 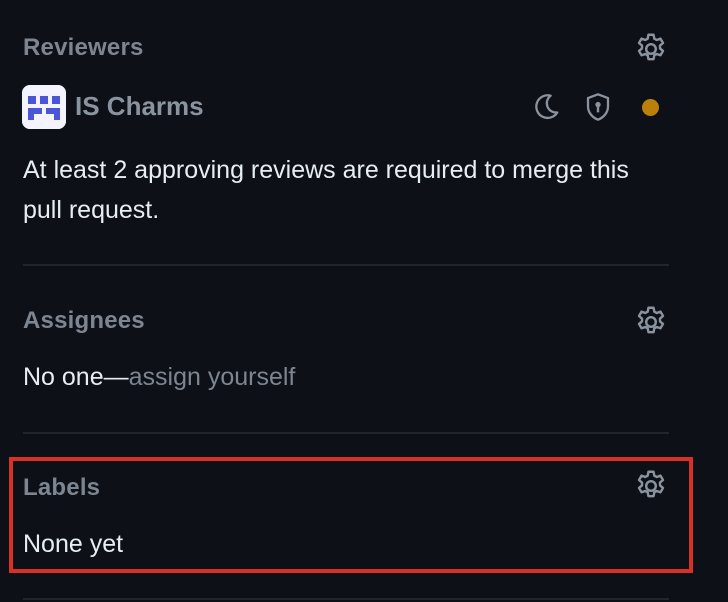 What do you see at coordinates (651, 49) in the screenshot?
I see `reviewers-gear-icon` at bounding box center [651, 49].